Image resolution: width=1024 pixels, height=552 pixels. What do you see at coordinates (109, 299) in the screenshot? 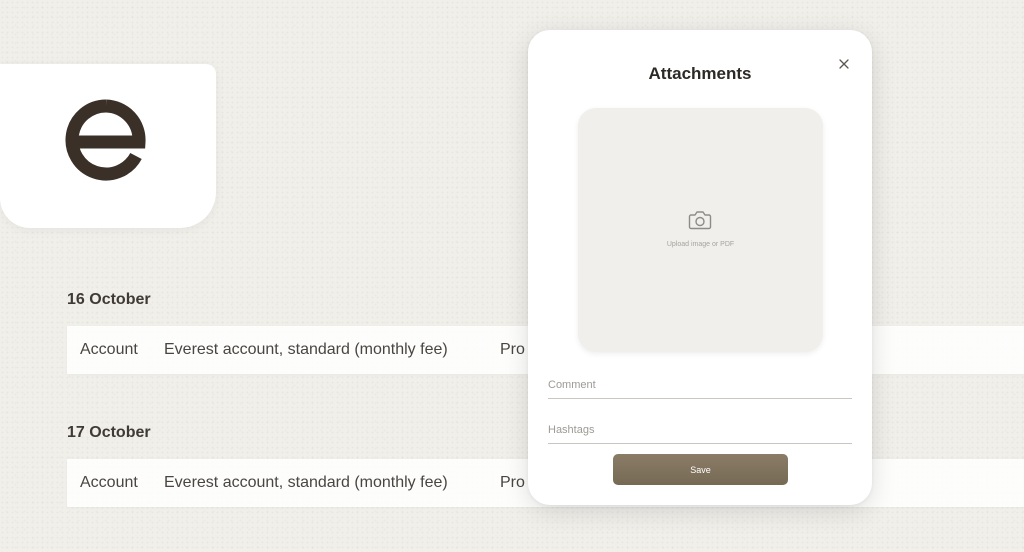
I see `date-heading: 16 October` at bounding box center [109, 299].